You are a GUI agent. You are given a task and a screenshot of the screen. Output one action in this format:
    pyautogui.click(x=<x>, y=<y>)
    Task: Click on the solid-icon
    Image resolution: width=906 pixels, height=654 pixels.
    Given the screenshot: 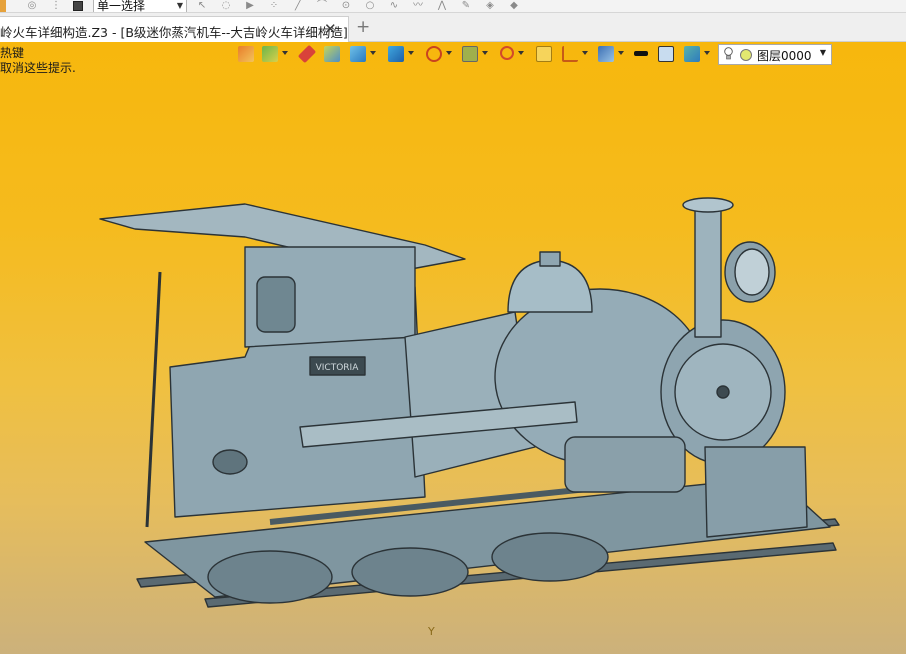 What is the action you would take?
    pyautogui.click(x=332, y=54)
    